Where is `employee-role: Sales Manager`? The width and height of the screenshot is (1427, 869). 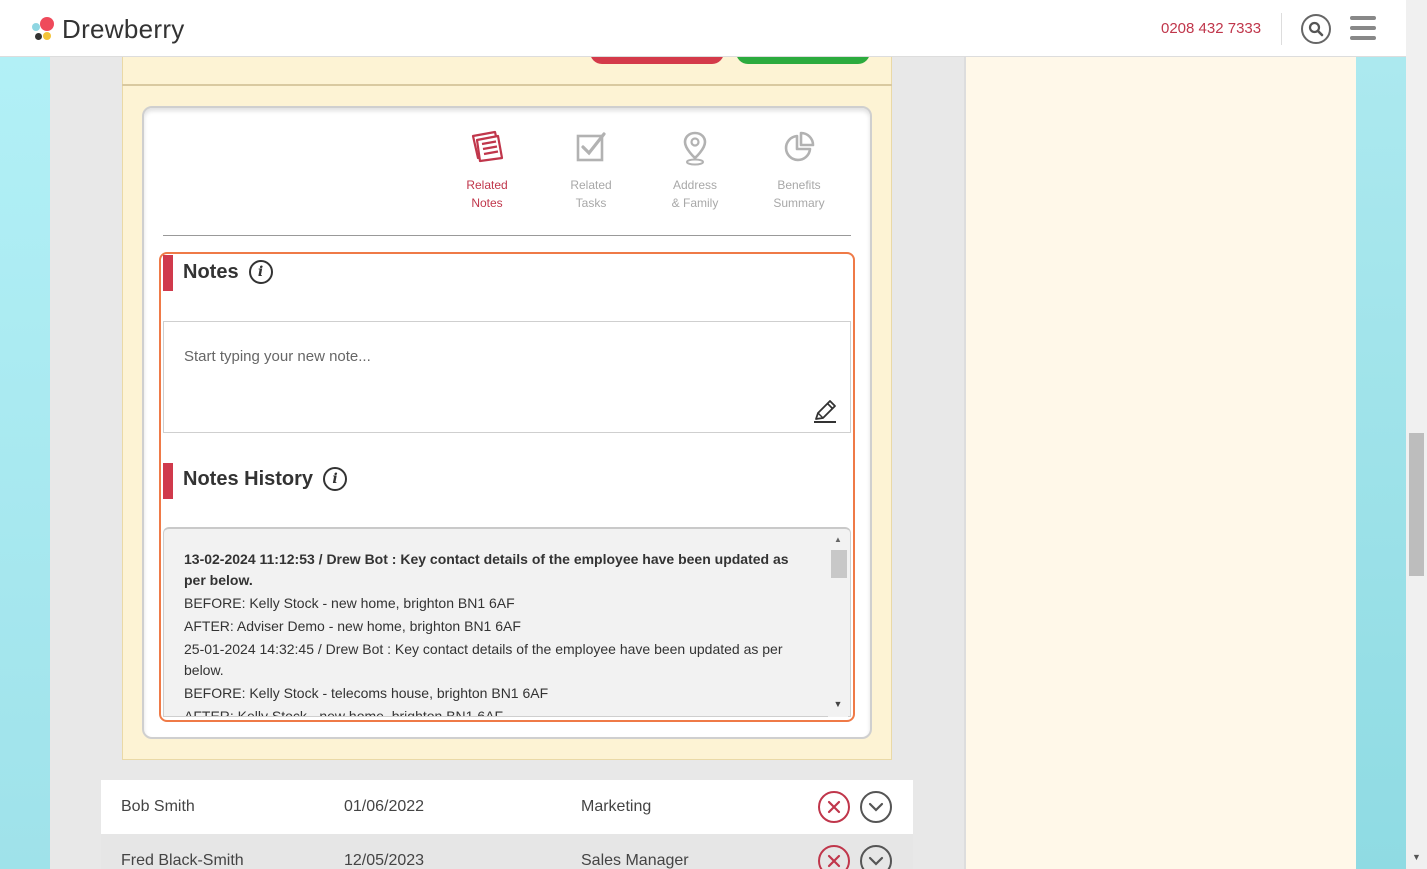
employee-role: Sales Manager is located at coordinates (635, 860).